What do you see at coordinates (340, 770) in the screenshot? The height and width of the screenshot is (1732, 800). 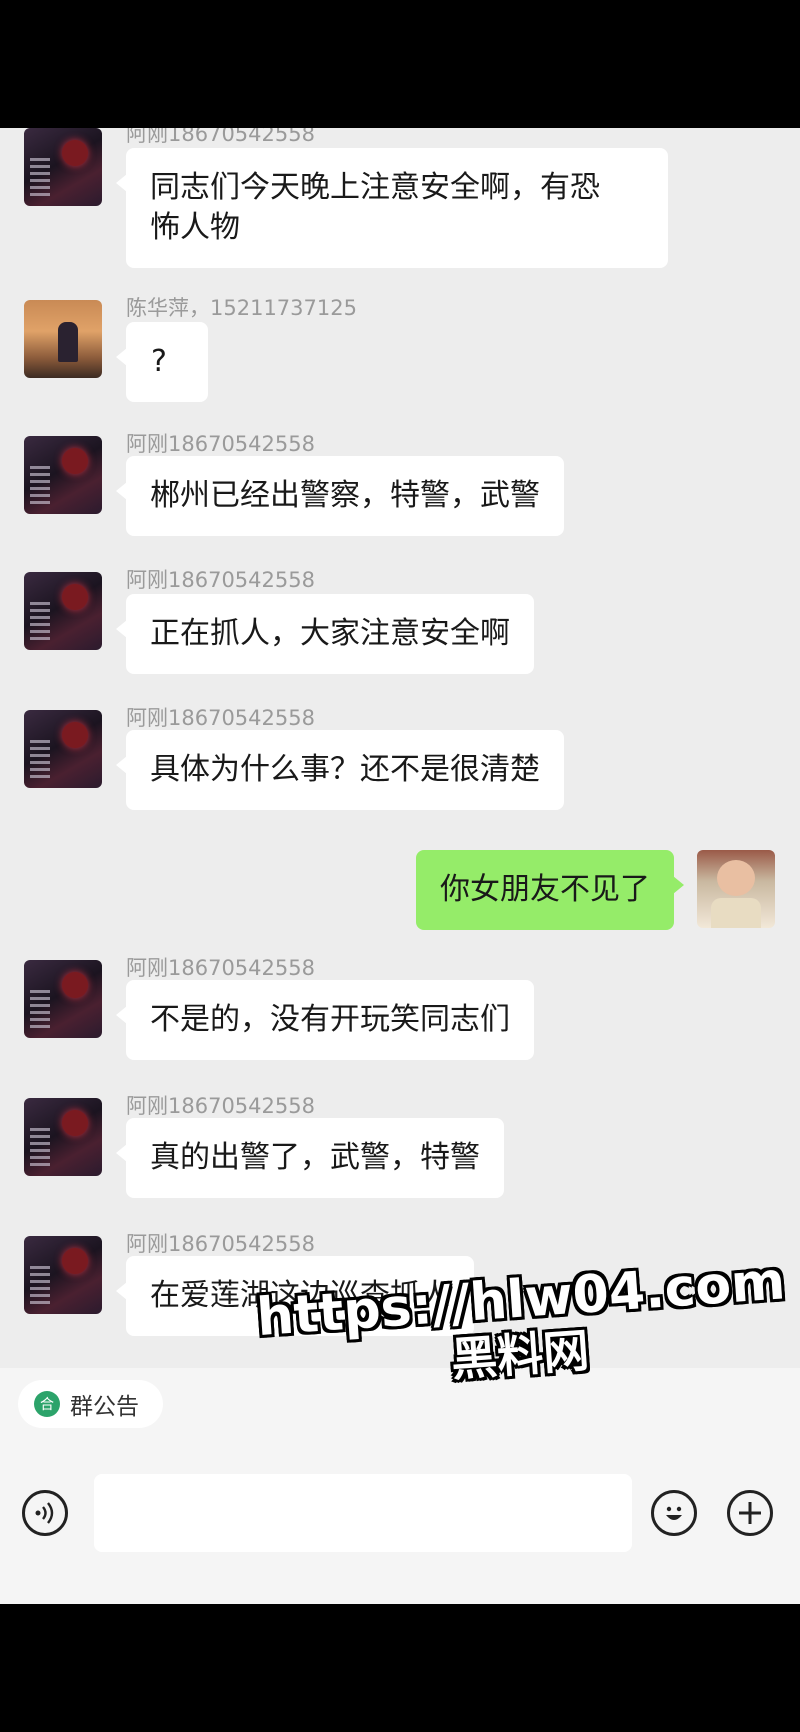 I see `message-bubble: 具体为什么事？还不是很清楚` at bounding box center [340, 770].